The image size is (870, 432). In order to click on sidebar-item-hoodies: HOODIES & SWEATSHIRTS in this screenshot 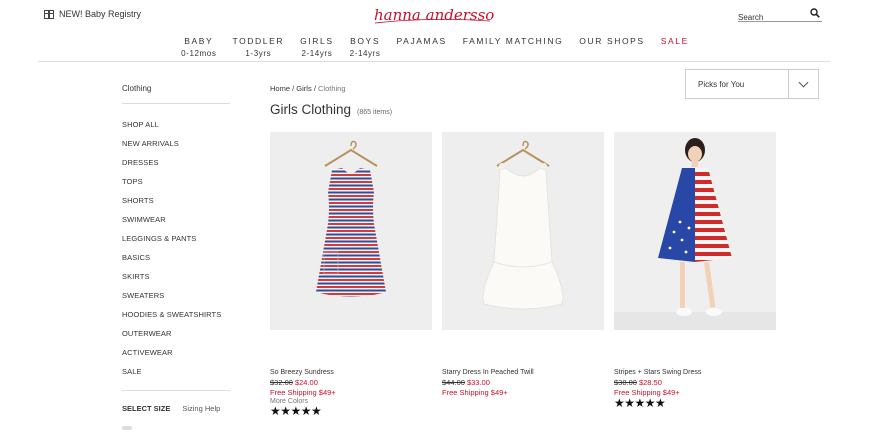, I will do `click(176, 319)`.